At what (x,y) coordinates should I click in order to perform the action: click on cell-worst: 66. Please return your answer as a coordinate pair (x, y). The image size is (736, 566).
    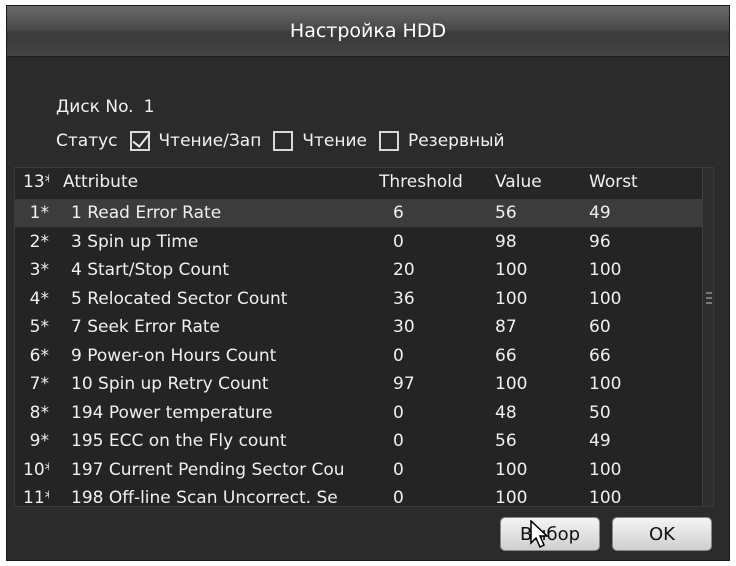
    Looking at the image, I should click on (600, 355).